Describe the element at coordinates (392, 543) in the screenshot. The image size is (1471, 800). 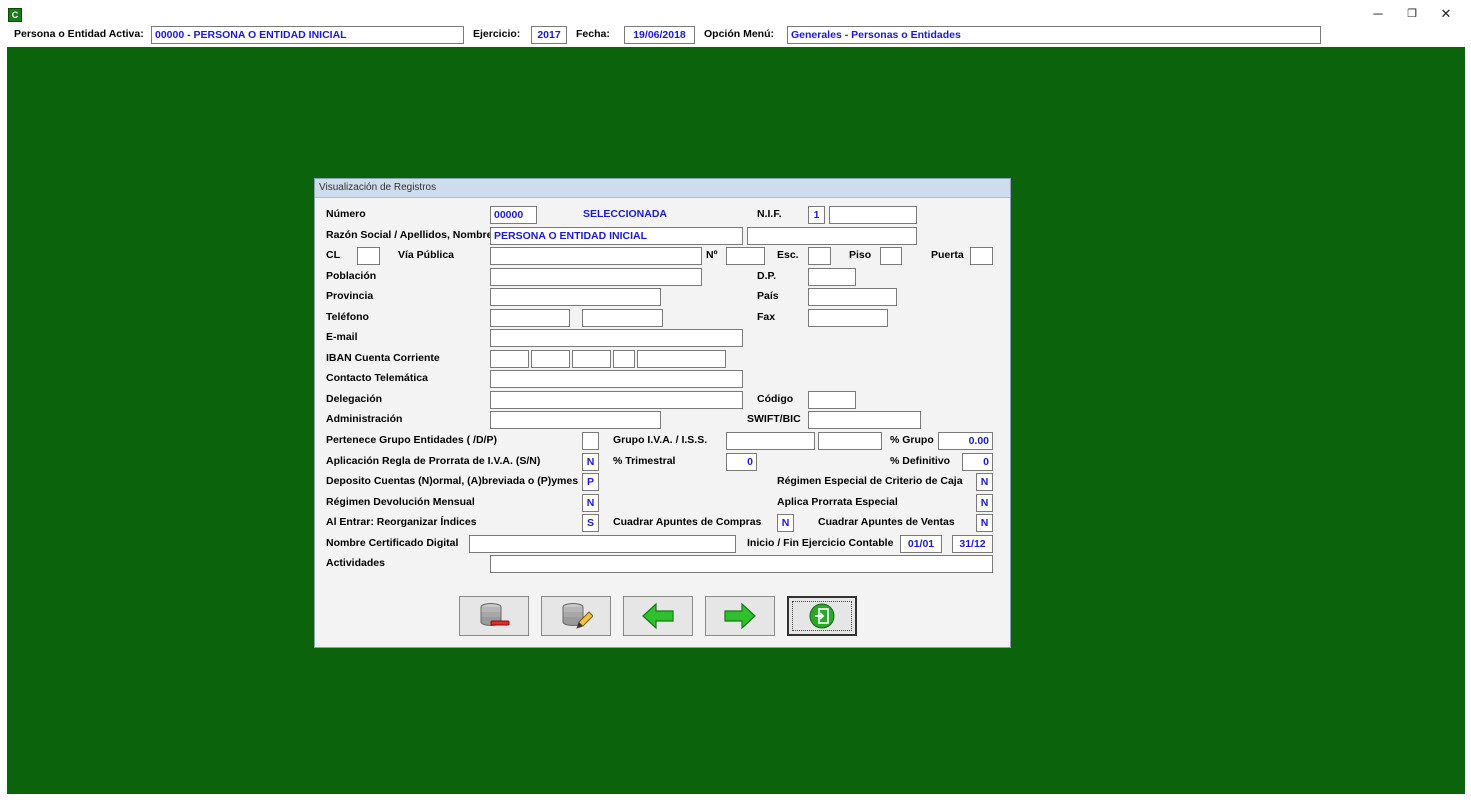
I see `certificado-label: Nombre Certificado Digital` at that location.